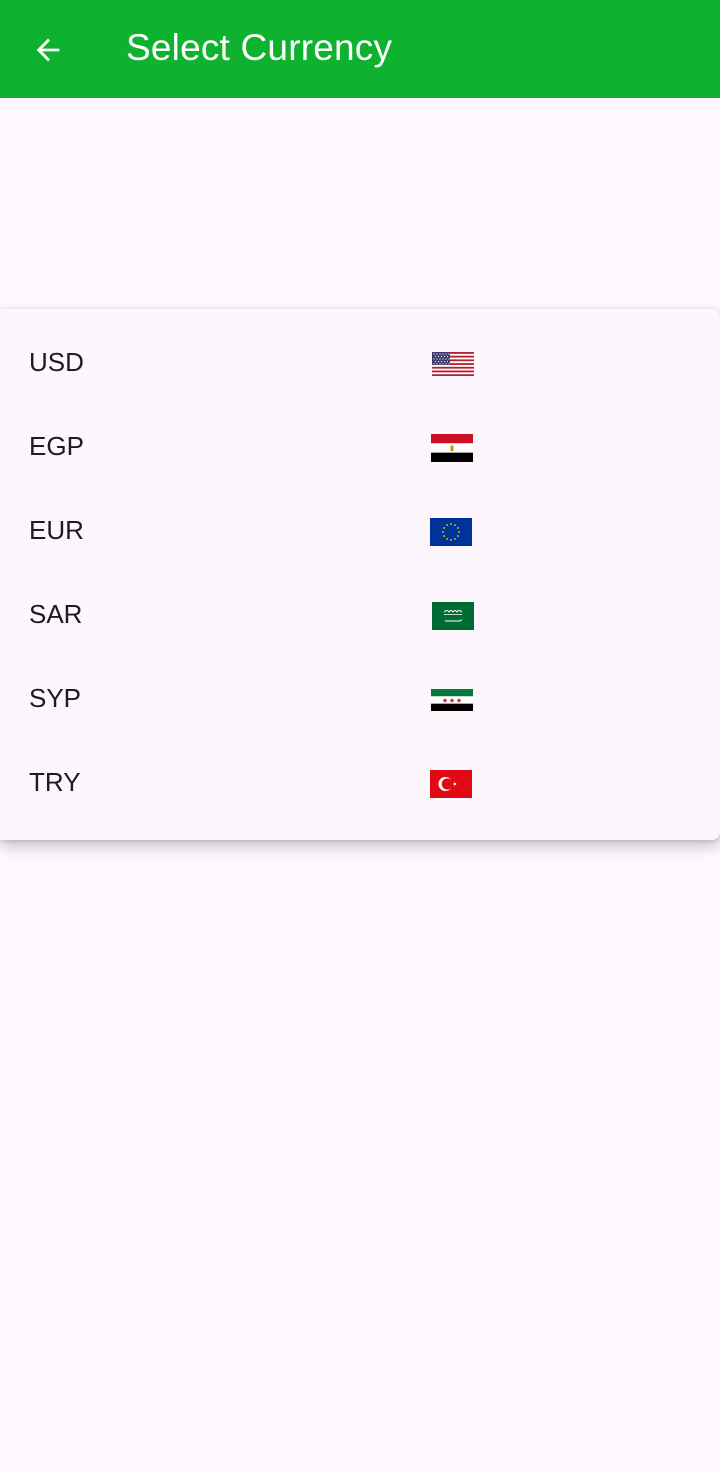 Image resolution: width=720 pixels, height=1471 pixels. What do you see at coordinates (451, 532) in the screenshot?
I see `eu-flag-icon` at bounding box center [451, 532].